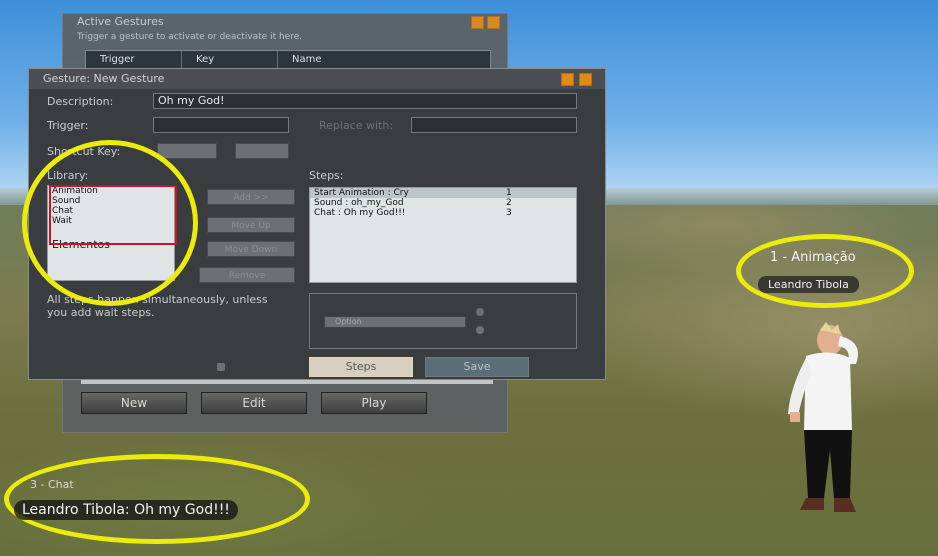 This screenshot has width=938, height=556. What do you see at coordinates (361, 193) in the screenshot?
I see `step-name: Start Animation : Cry` at bounding box center [361, 193].